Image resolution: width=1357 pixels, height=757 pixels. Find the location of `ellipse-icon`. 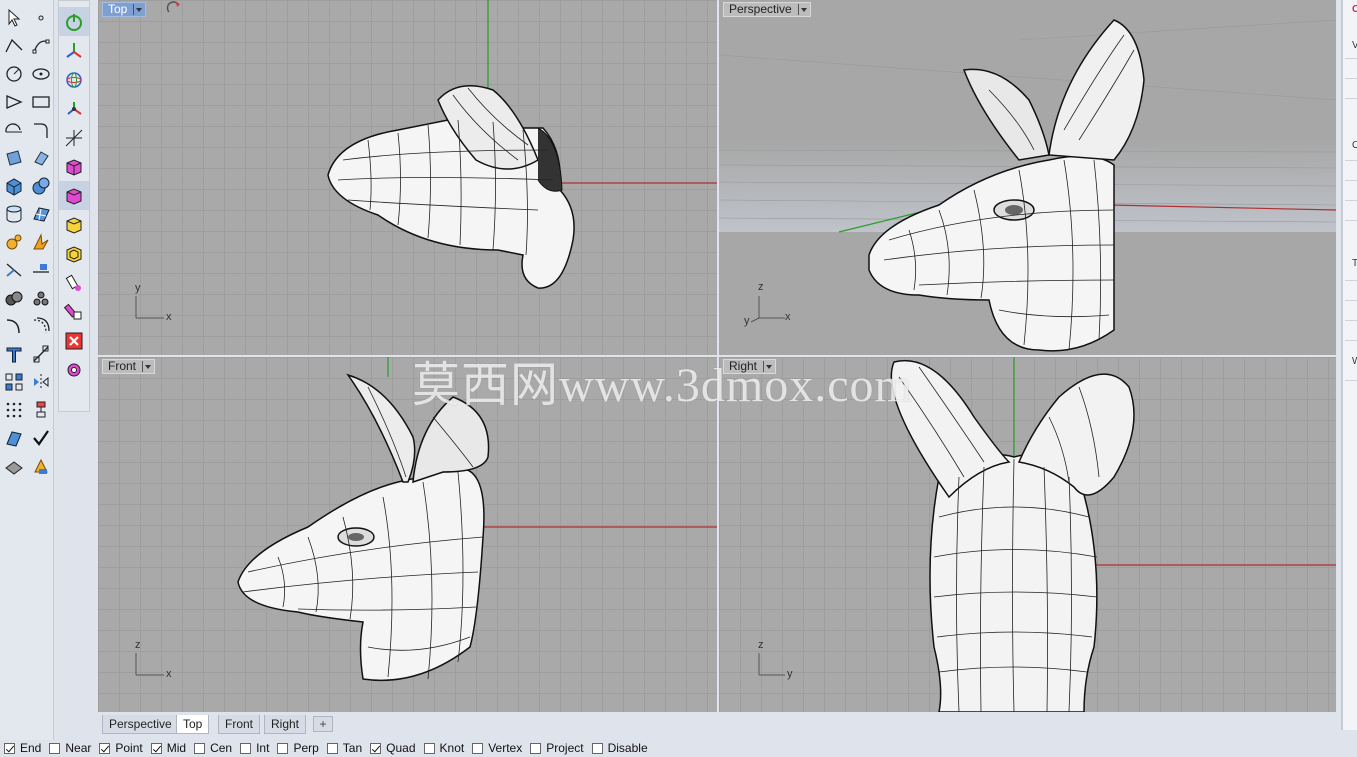

ellipse-icon is located at coordinates (40, 74).